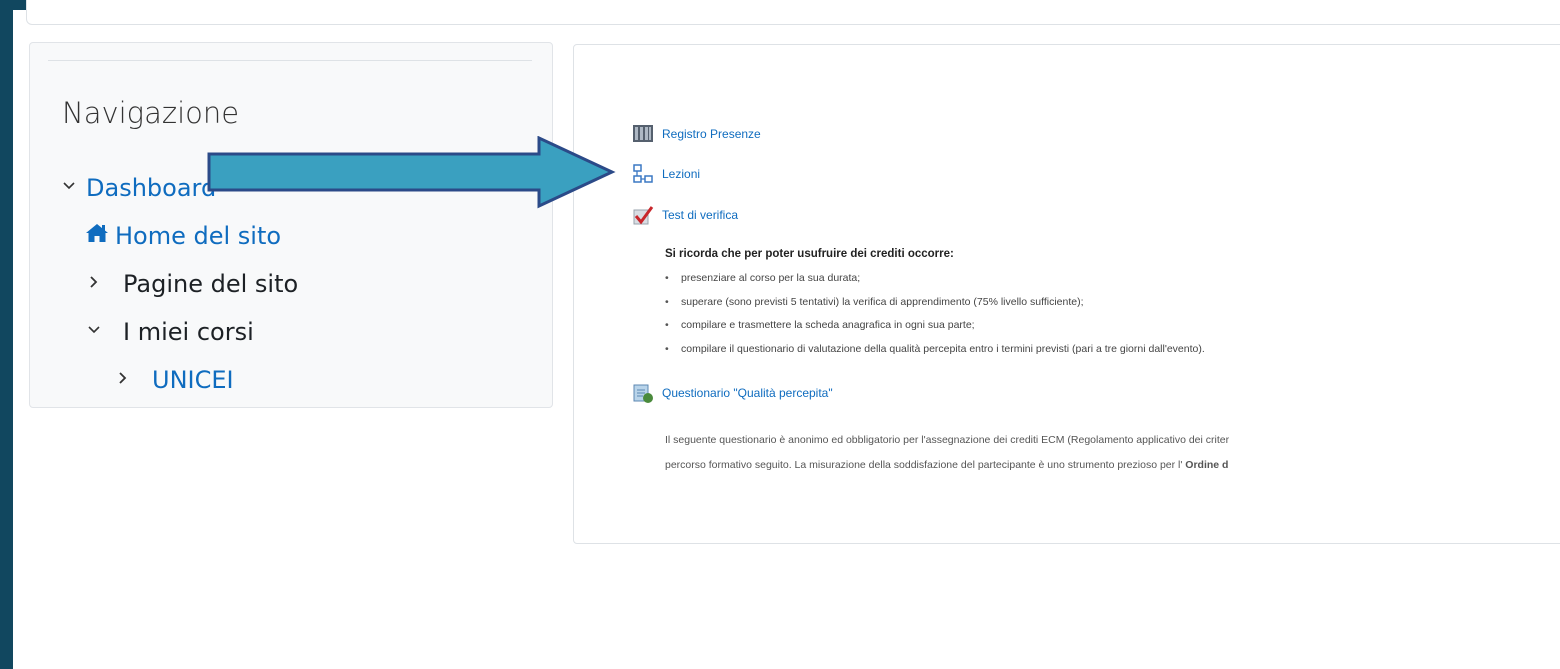 The width and height of the screenshot is (1560, 669). What do you see at coordinates (151, 188) in the screenshot?
I see `nav-item-label: Dashboard` at bounding box center [151, 188].